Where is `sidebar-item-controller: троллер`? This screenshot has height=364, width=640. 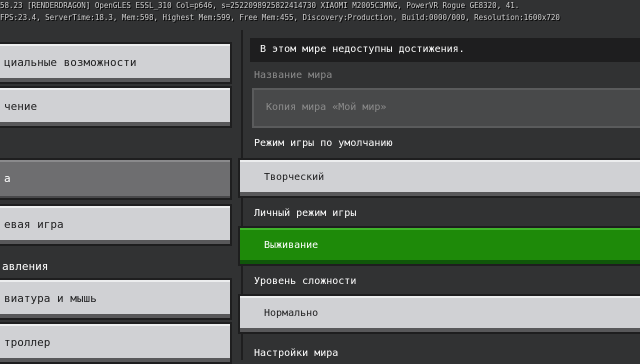
sidebar-item-controller: троллер is located at coordinates (116, 343).